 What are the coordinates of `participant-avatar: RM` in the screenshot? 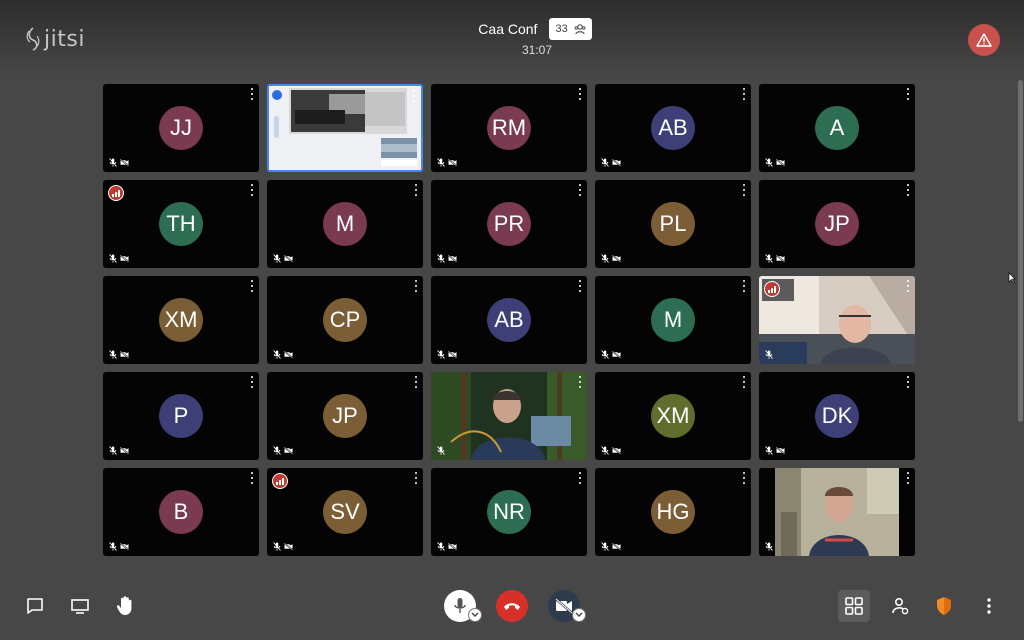 It's located at (509, 128).